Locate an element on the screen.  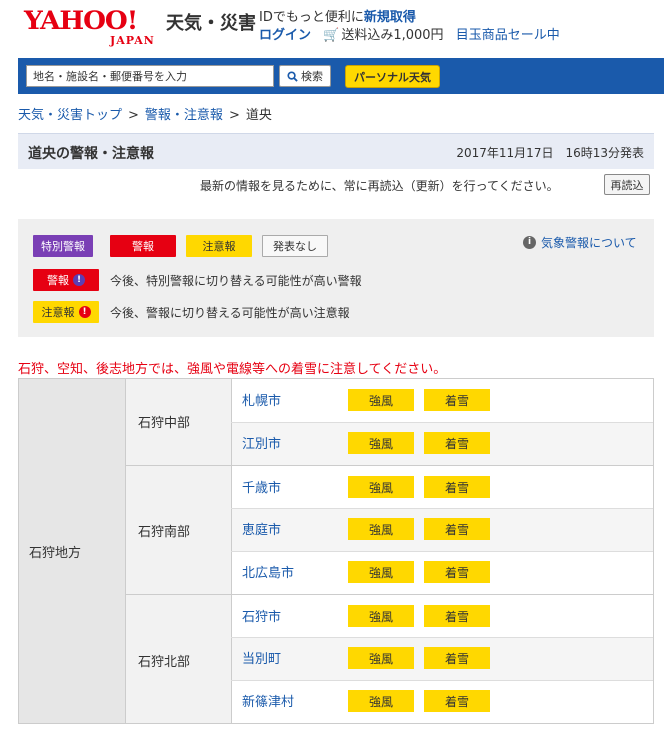
reload-button: 再読込 is located at coordinates (627, 184).